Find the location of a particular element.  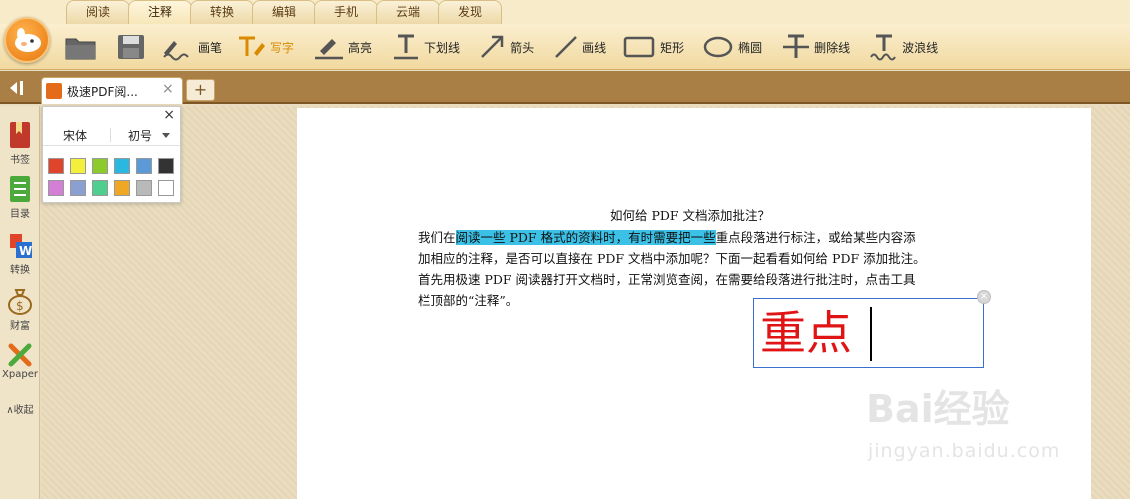

pdf-file-icon is located at coordinates (54, 91).